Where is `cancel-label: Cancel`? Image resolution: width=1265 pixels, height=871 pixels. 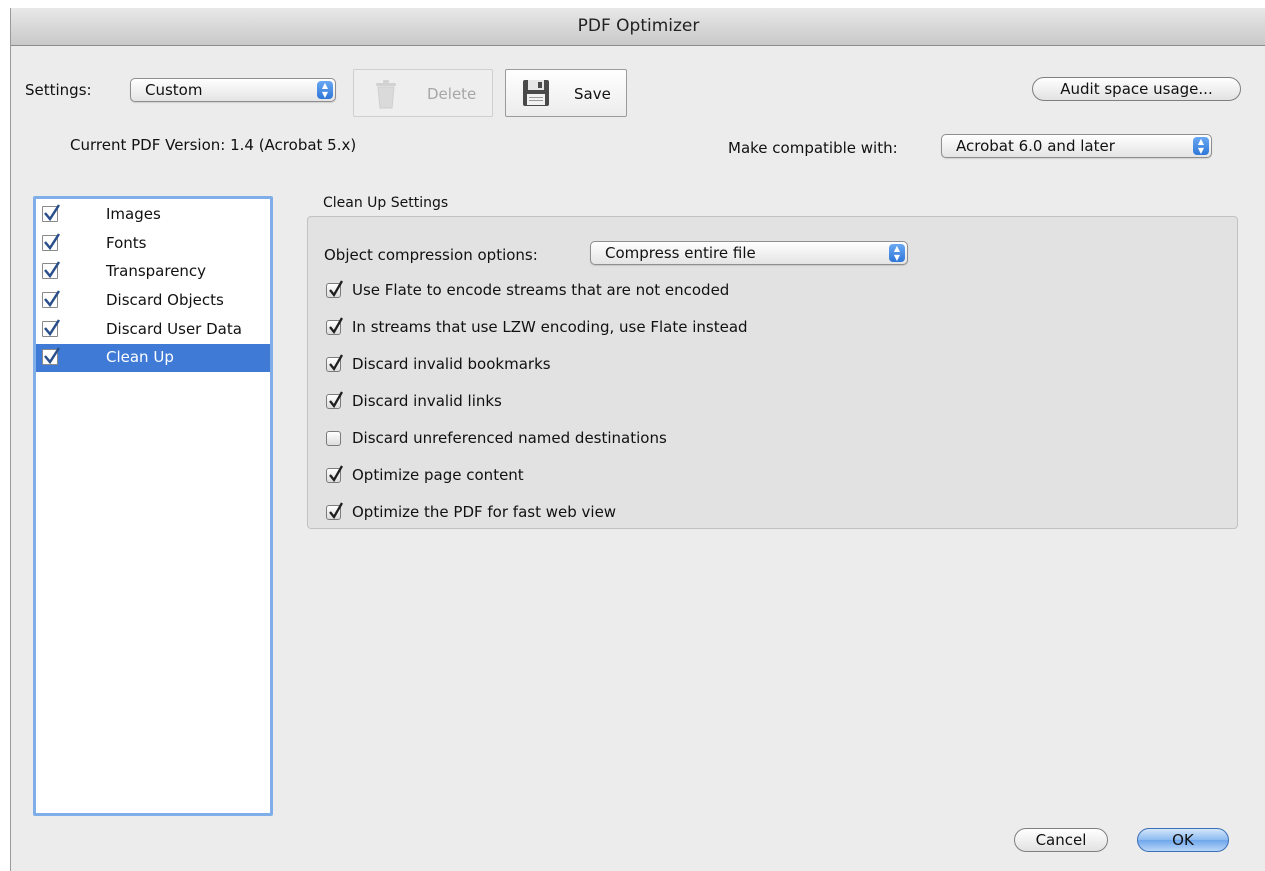
cancel-label: Cancel is located at coordinates (1061, 840).